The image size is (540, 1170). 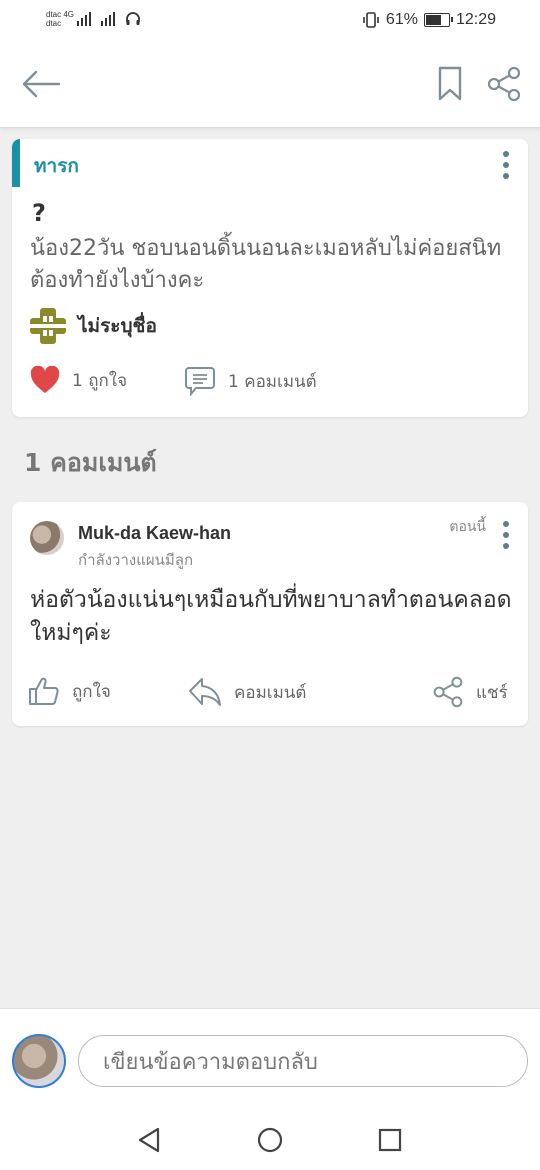 I want to click on reply-bar: เขียนข้อความตอบกลับ, so click(x=270, y=1059).